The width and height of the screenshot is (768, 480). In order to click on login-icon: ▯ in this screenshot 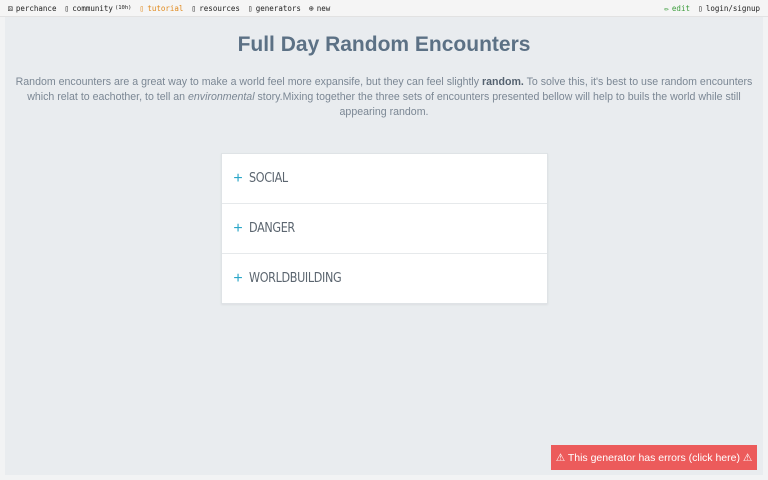, I will do `click(700, 8)`.